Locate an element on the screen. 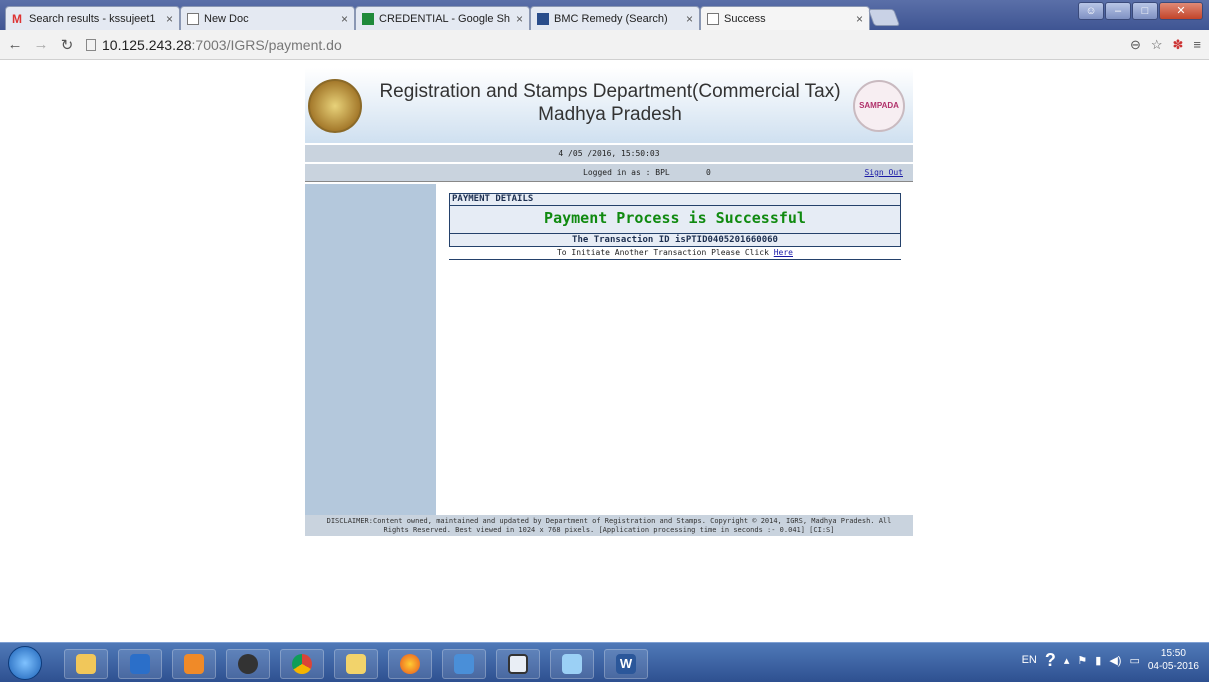 The image size is (1209, 682). tab-gmail: M Search results - kssujeet1 × is located at coordinates (92, 18).